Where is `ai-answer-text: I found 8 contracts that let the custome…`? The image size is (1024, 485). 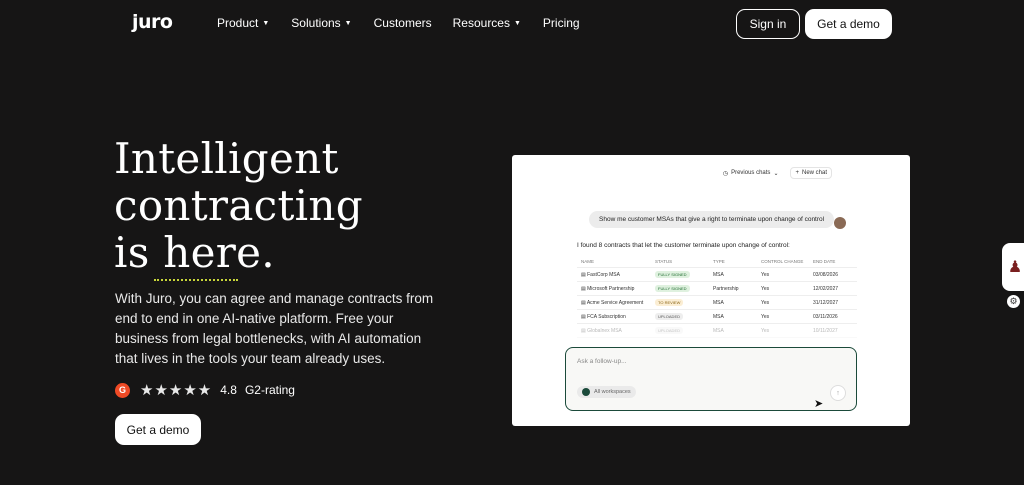
ai-answer-text: I found 8 contracts that let the custome… is located at coordinates (683, 245).